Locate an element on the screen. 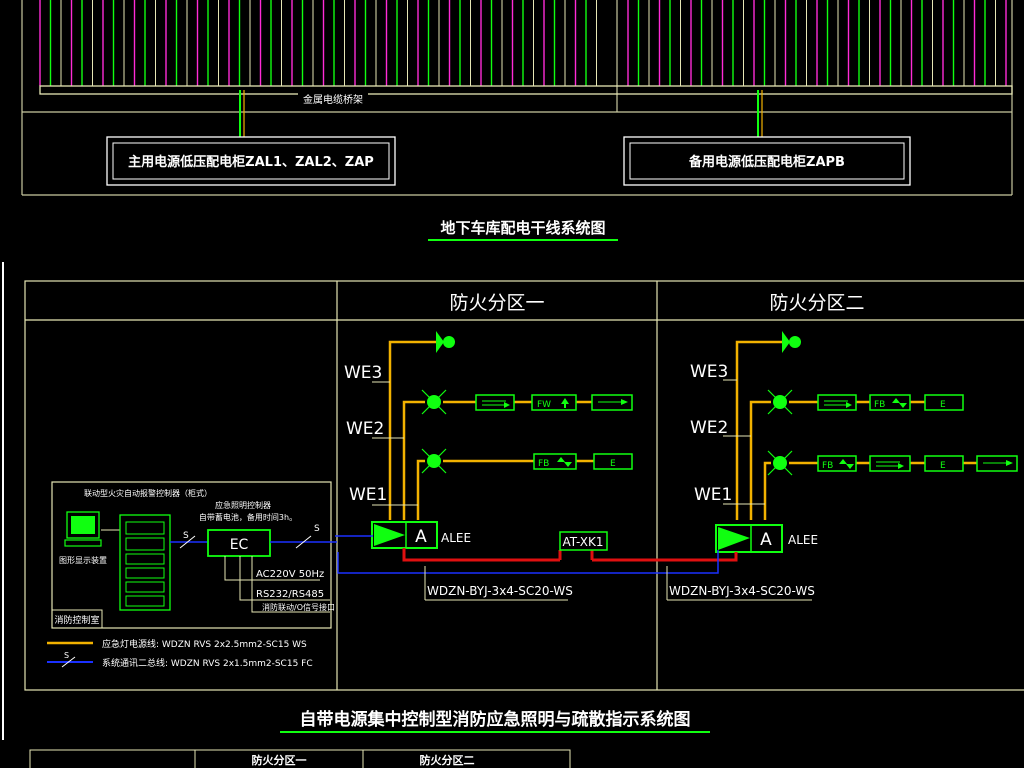 The image size is (1024, 768). ec-controller-icon: EC is located at coordinates (239, 543).